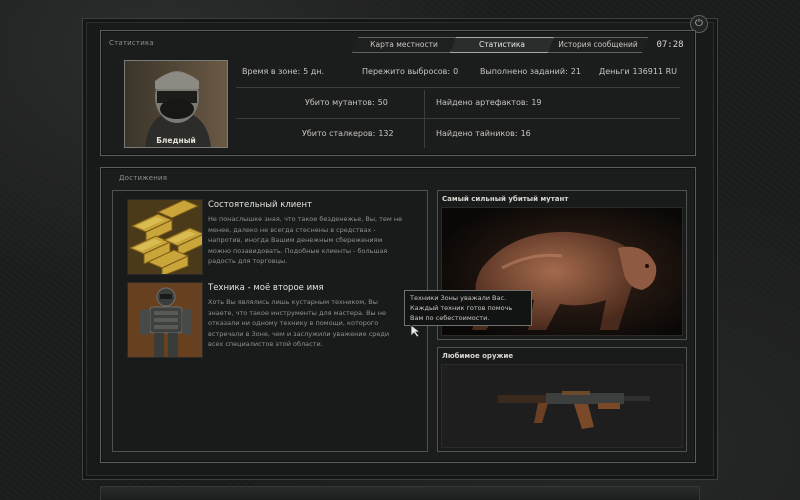 The width and height of the screenshot is (800, 500). I want to click on stat-tasks: Выполнено заданий: 21, so click(530, 71).